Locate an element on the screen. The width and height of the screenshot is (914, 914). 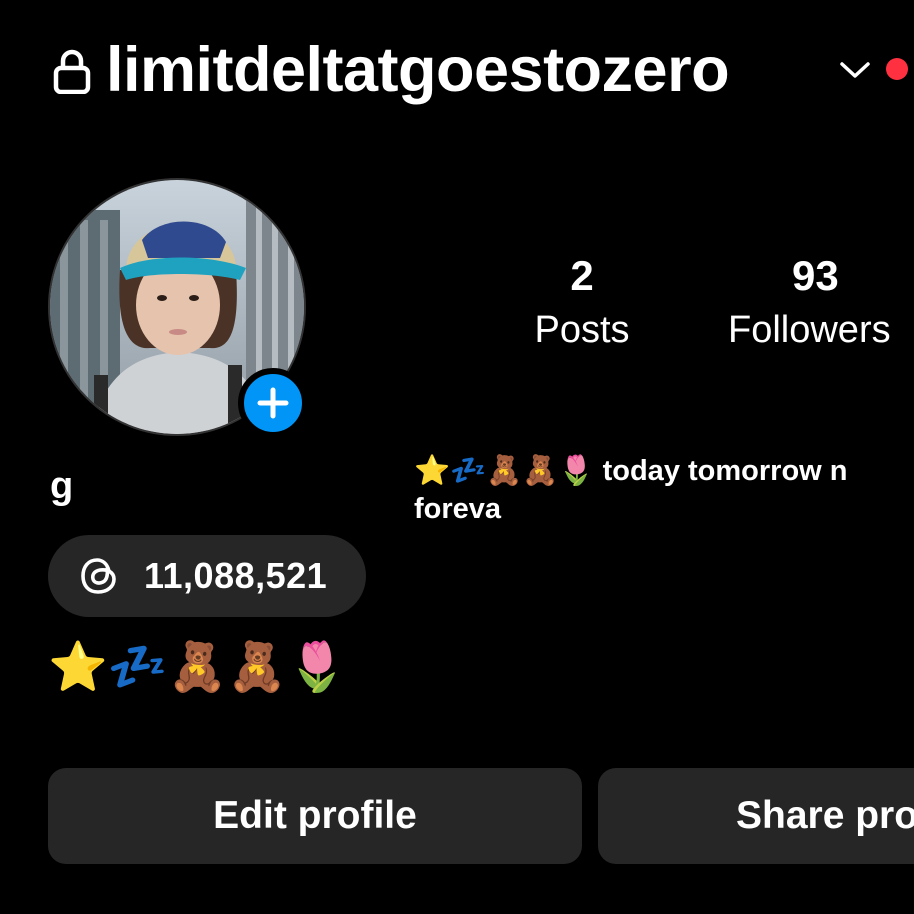
posts-label: Posts is located at coordinates (582, 330).